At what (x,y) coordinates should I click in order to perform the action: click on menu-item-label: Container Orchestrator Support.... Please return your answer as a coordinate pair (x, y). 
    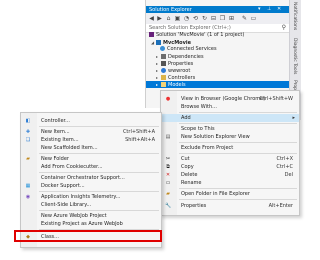
    Looking at the image, I should click on (83, 178).